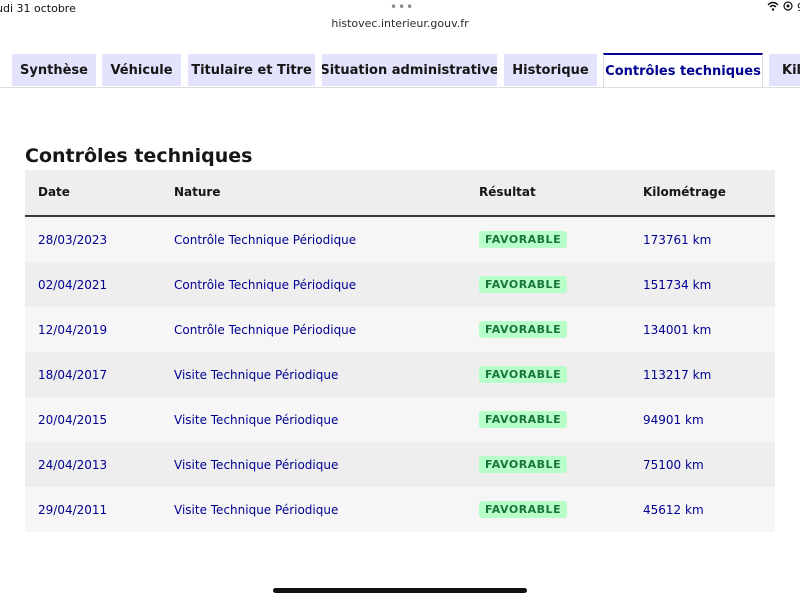  What do you see at coordinates (791, 70) in the screenshot?
I see `tab-label: Kilo` at bounding box center [791, 70].